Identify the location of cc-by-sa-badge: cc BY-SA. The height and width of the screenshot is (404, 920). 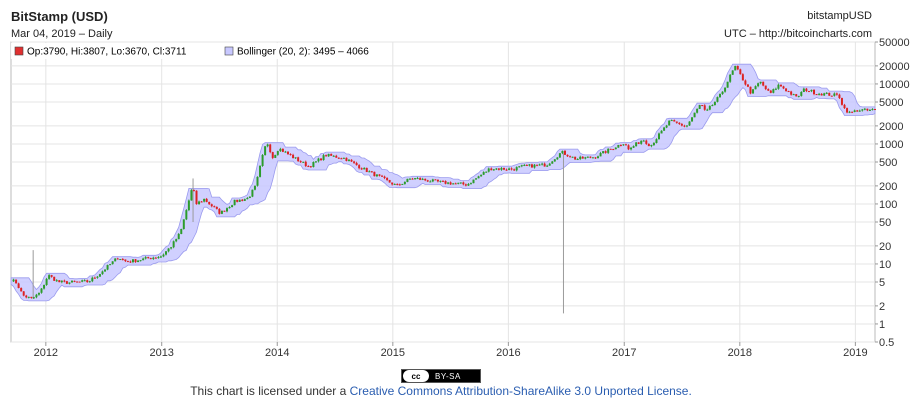
(441, 376).